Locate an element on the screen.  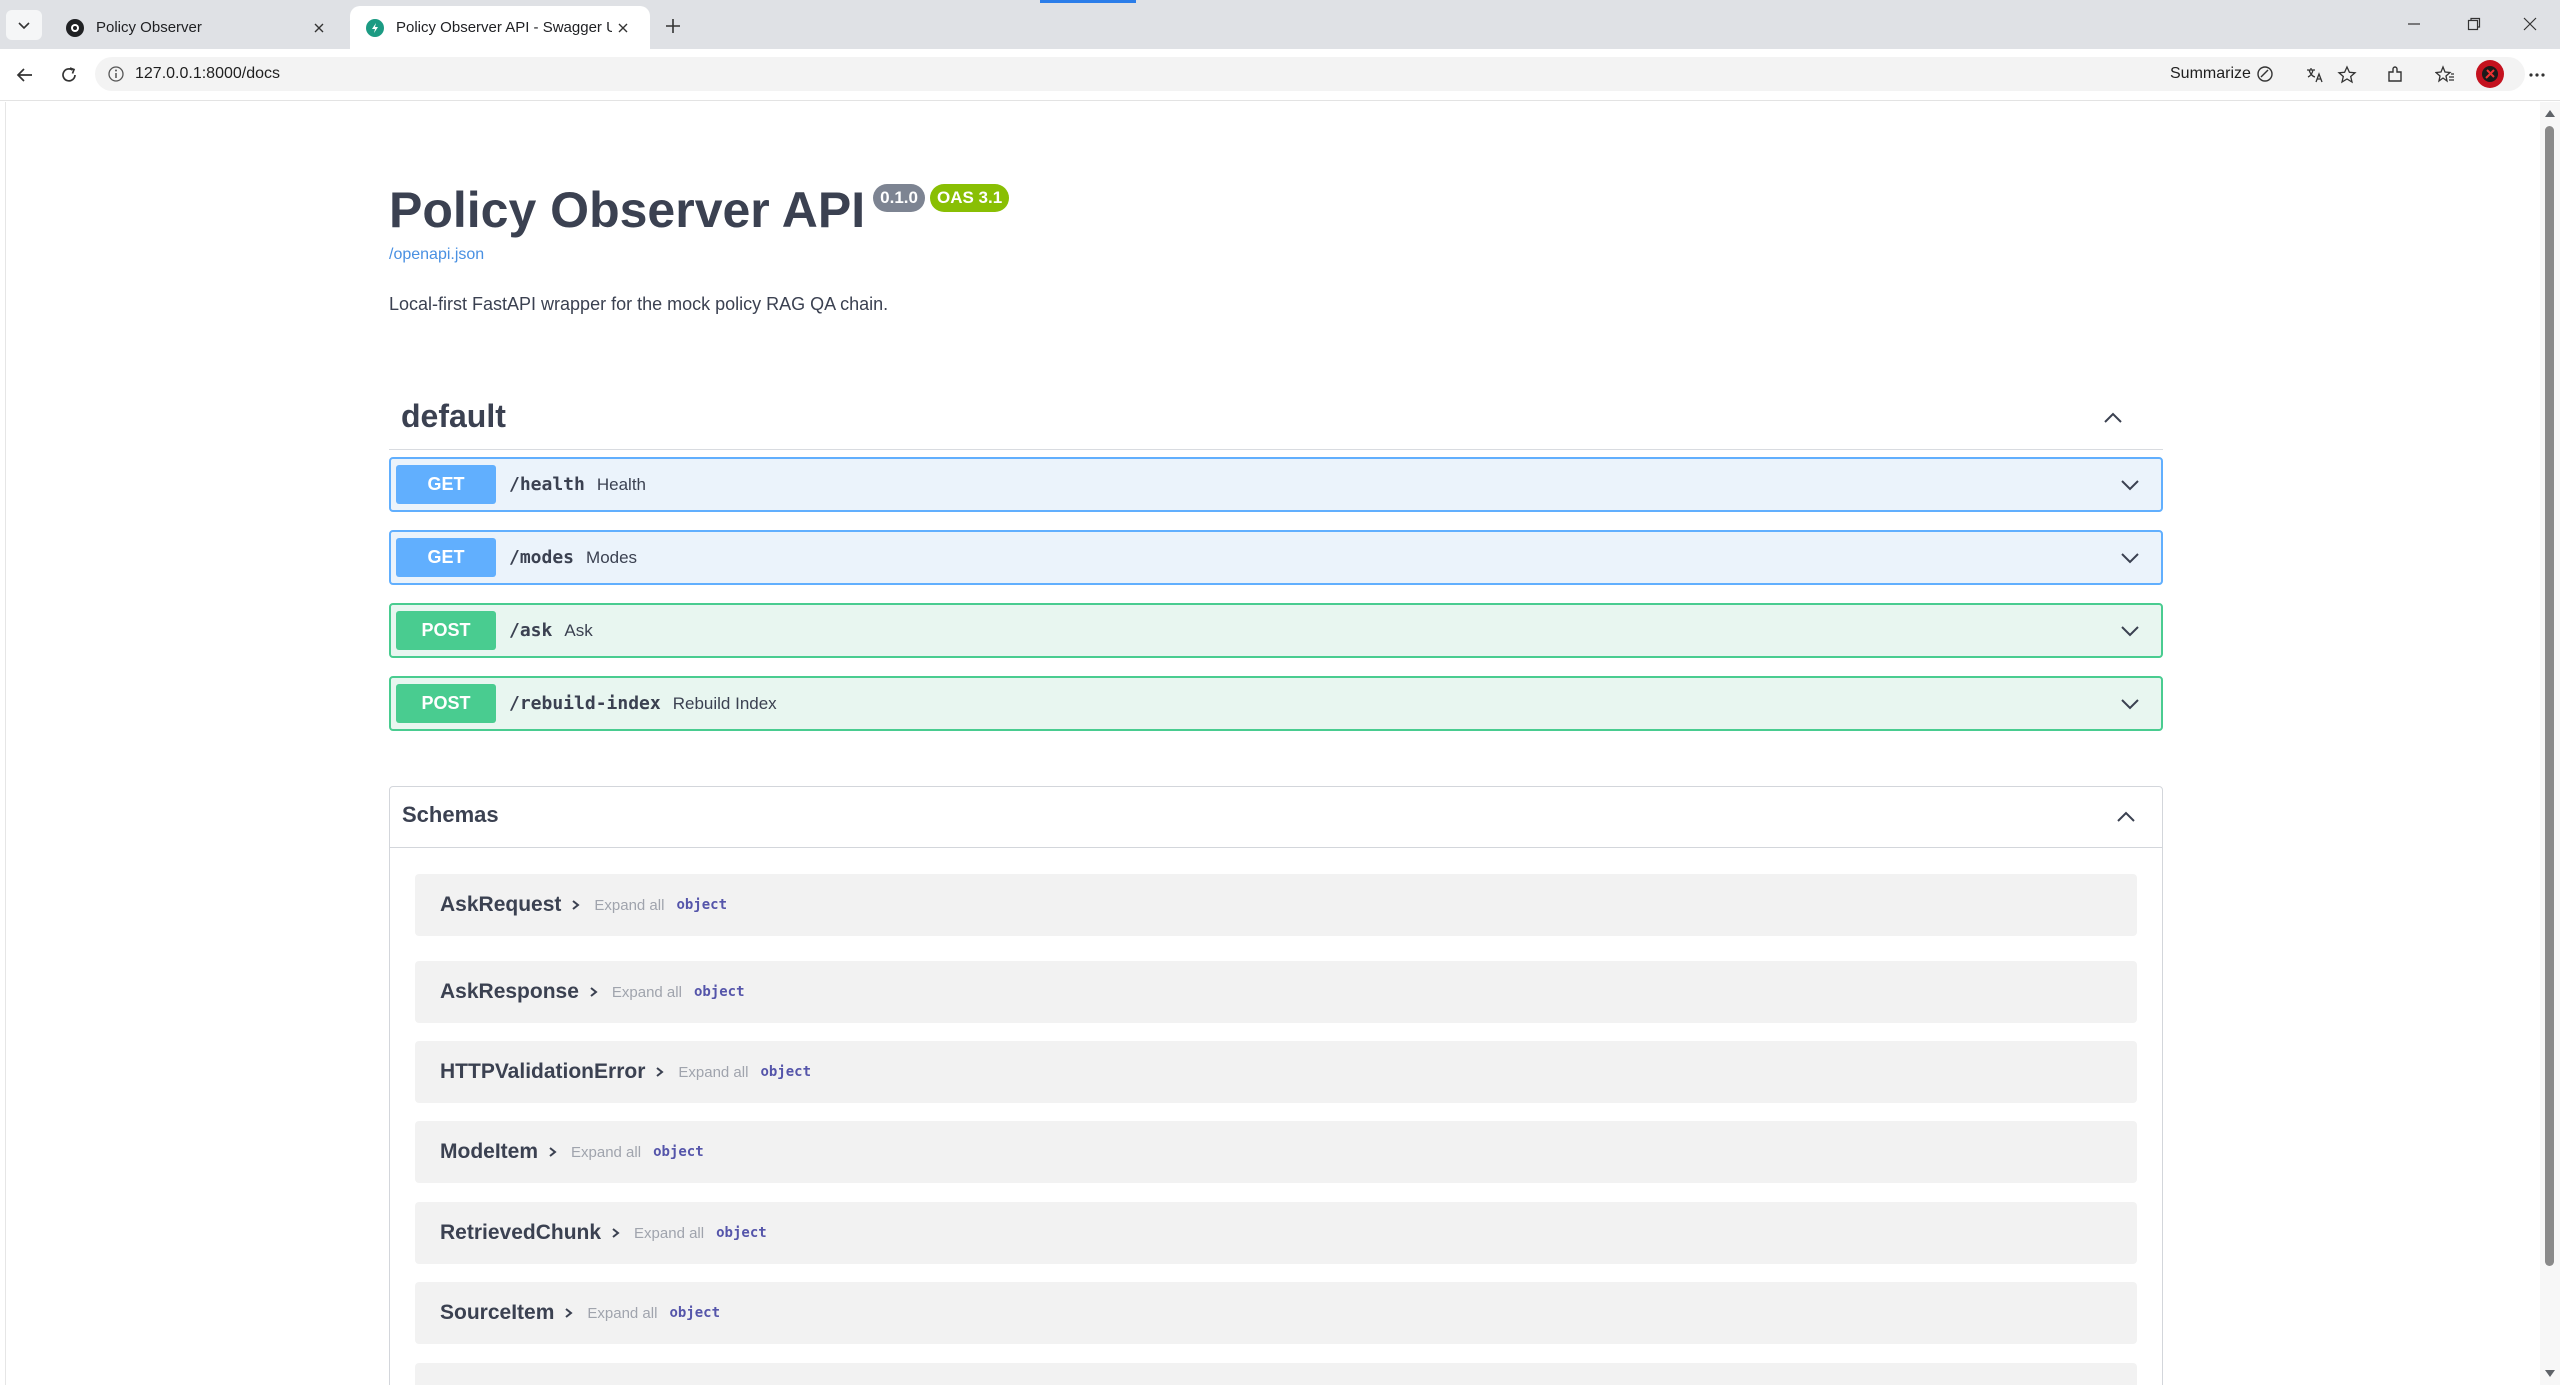
operation-path: /ask is located at coordinates (531, 630).